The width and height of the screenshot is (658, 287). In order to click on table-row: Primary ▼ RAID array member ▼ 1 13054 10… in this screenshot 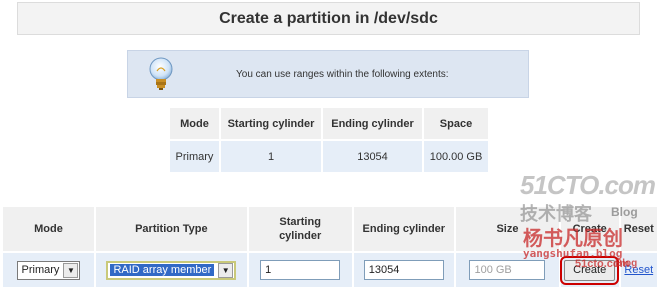, I will do `click(330, 270)`.